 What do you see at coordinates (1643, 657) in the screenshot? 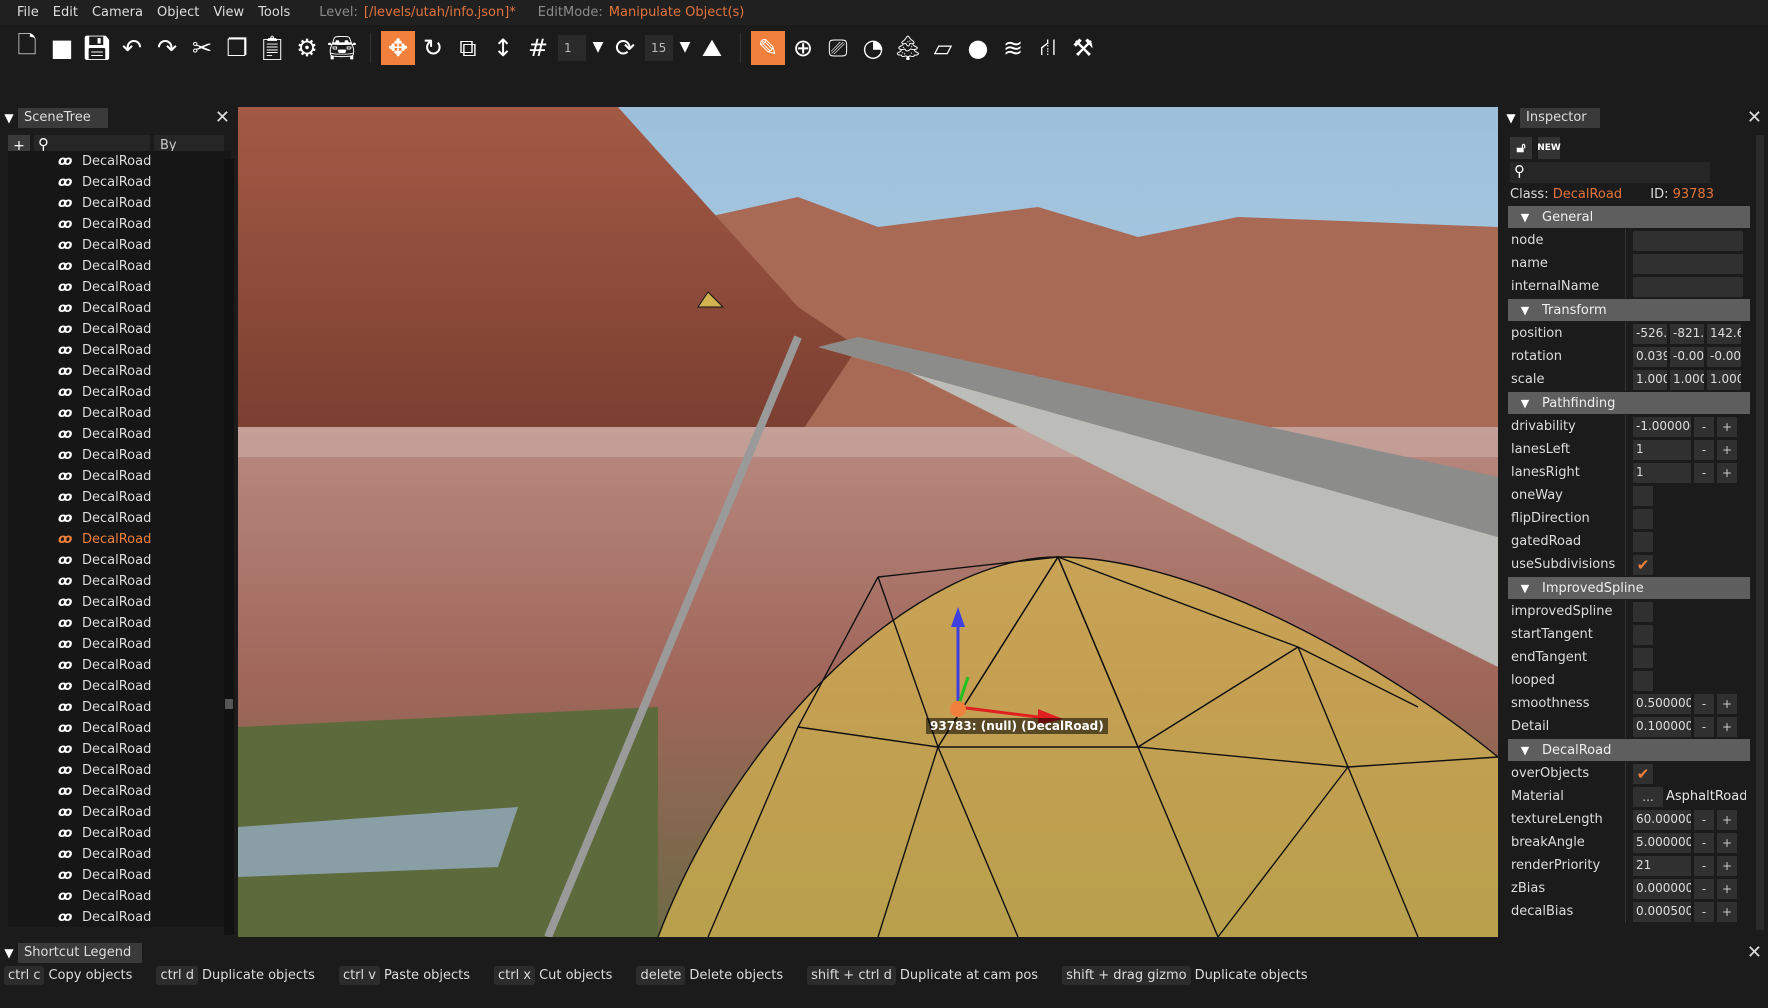
I see `endTangent-checkbox` at bounding box center [1643, 657].